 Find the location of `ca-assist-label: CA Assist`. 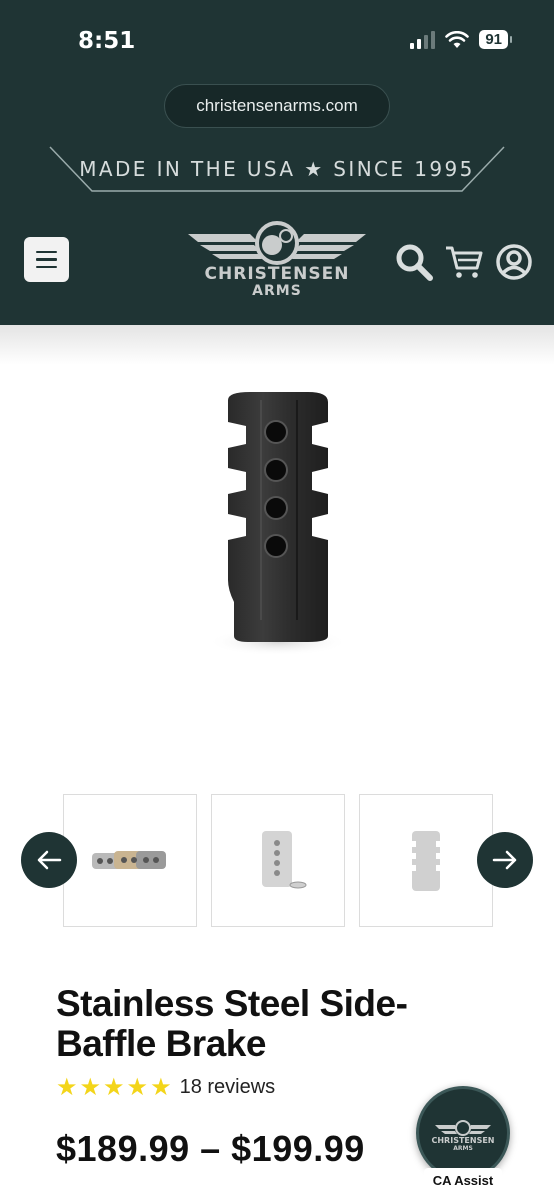

ca-assist-label: CA Assist is located at coordinates (463, 1181).